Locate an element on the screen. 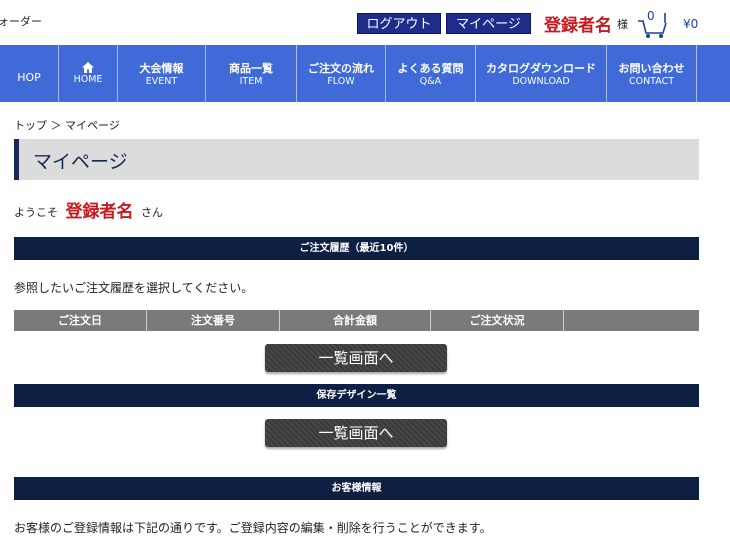 This screenshot has width=730, height=543. welcome-message: ようこそ 登録者名 さん is located at coordinates (88, 209).